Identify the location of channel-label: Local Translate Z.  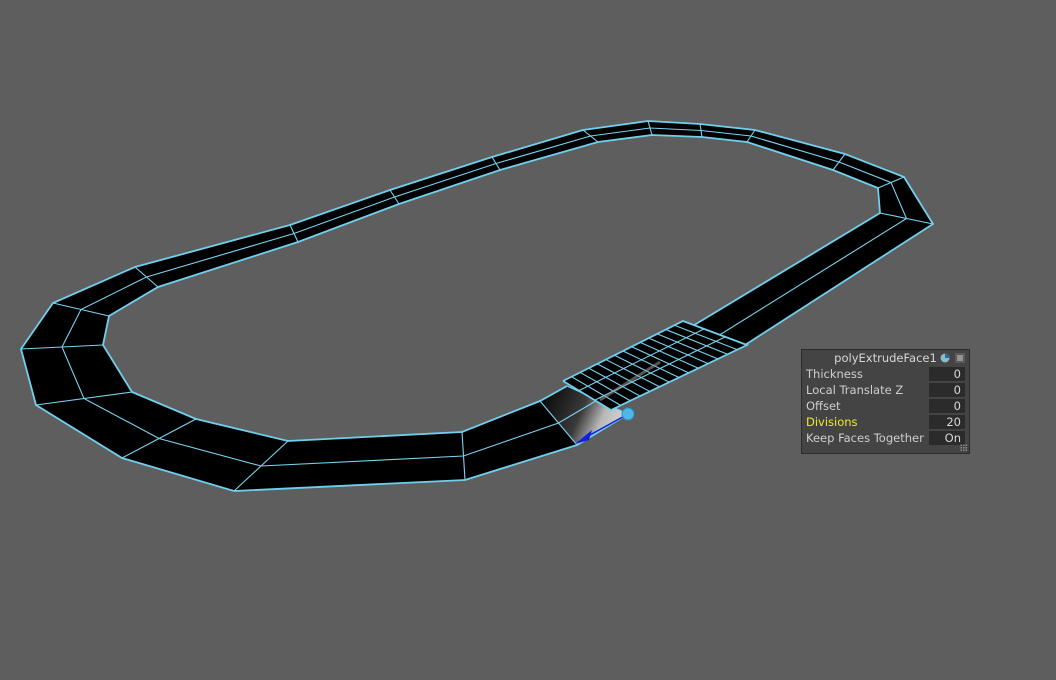
(855, 390).